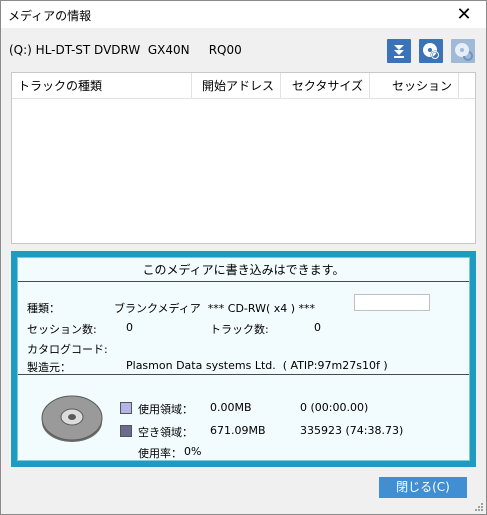 Image resolution: width=487 pixels, height=515 pixels. Describe the element at coordinates (125, 50) in the screenshot. I see `drive-label: (Q:) HL-DT-ST DVDRW GX40N RQ00` at that location.